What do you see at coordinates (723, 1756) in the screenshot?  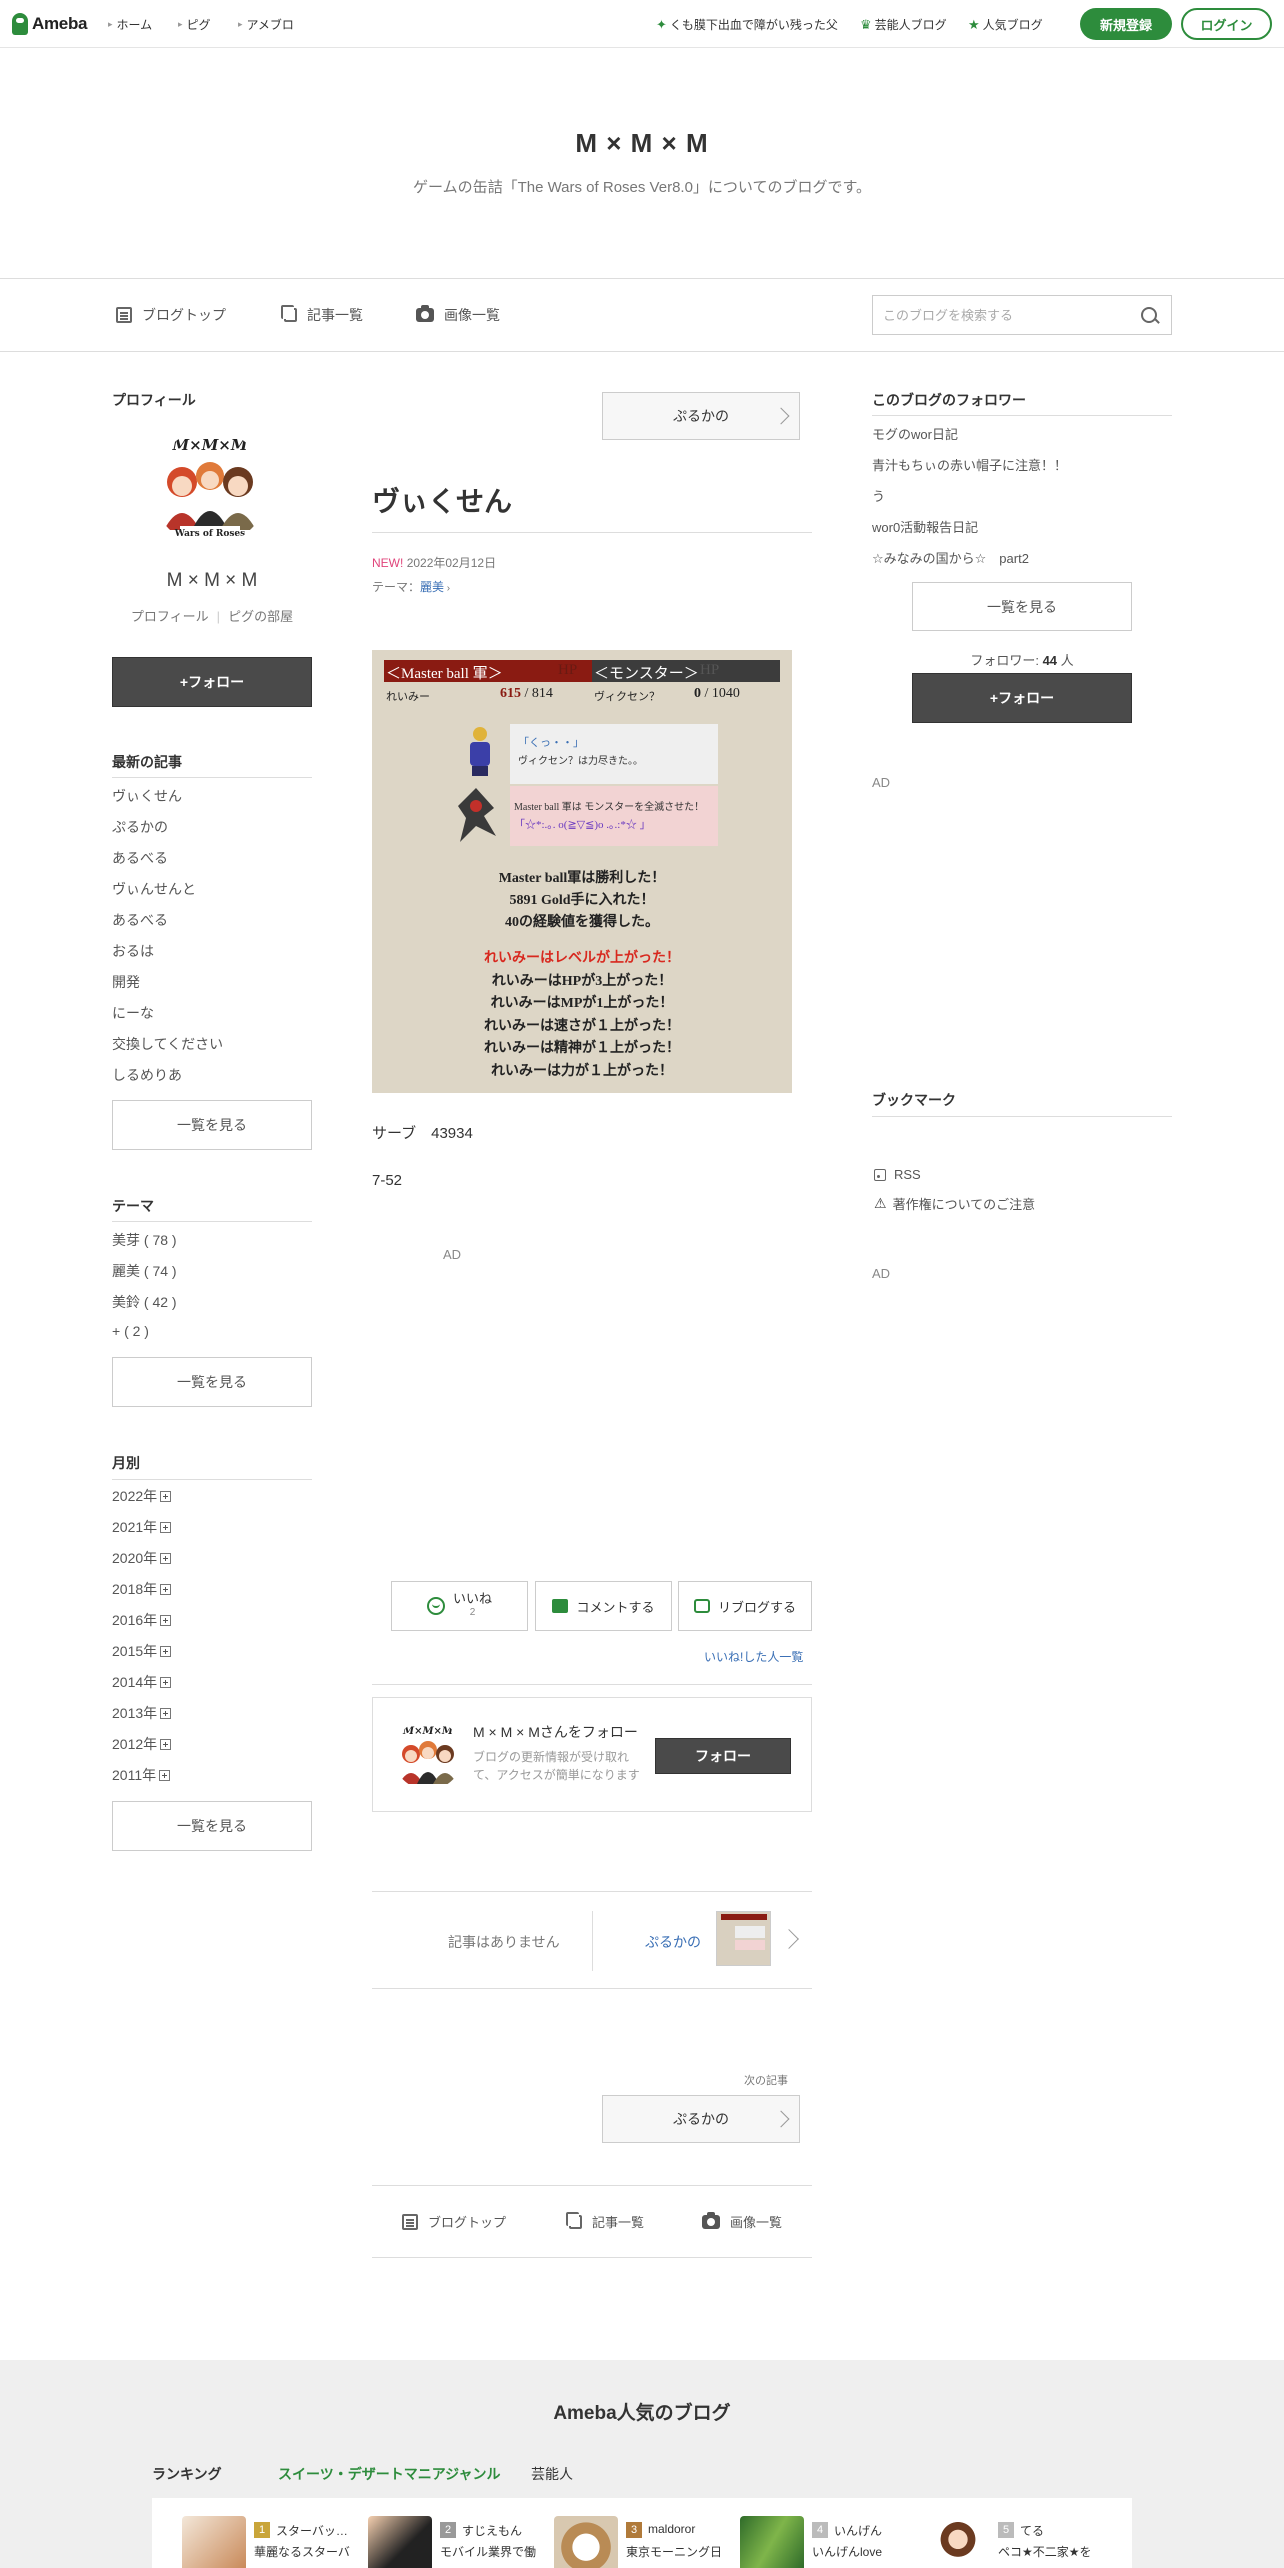 I see `follow-card-button: フォロー` at bounding box center [723, 1756].